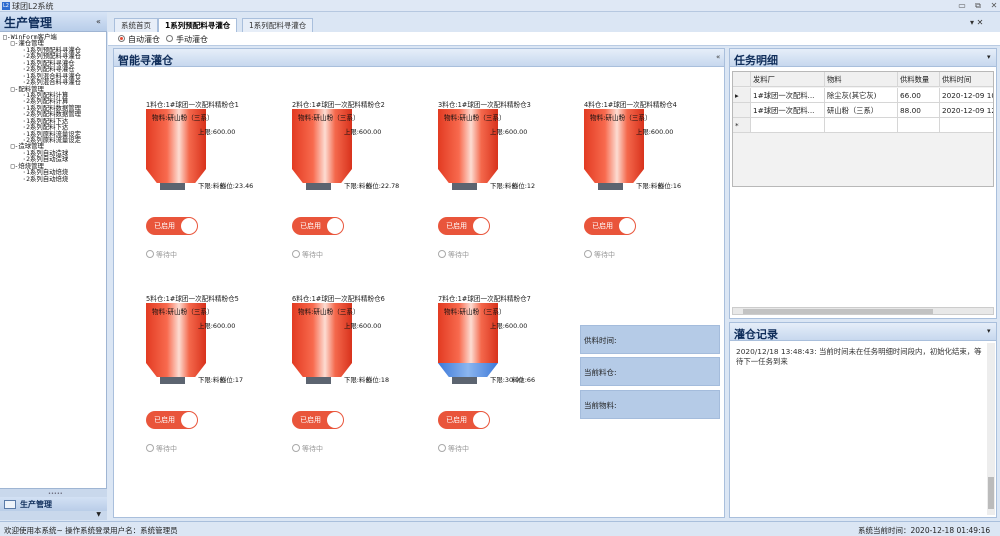  I want to click on restore-icon: ⧉, so click(978, 6).